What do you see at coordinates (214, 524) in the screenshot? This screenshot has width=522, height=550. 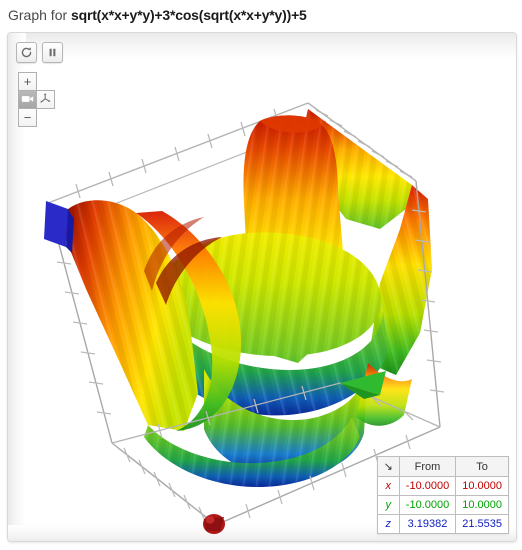 I see `x-axis-marker` at bounding box center [214, 524].